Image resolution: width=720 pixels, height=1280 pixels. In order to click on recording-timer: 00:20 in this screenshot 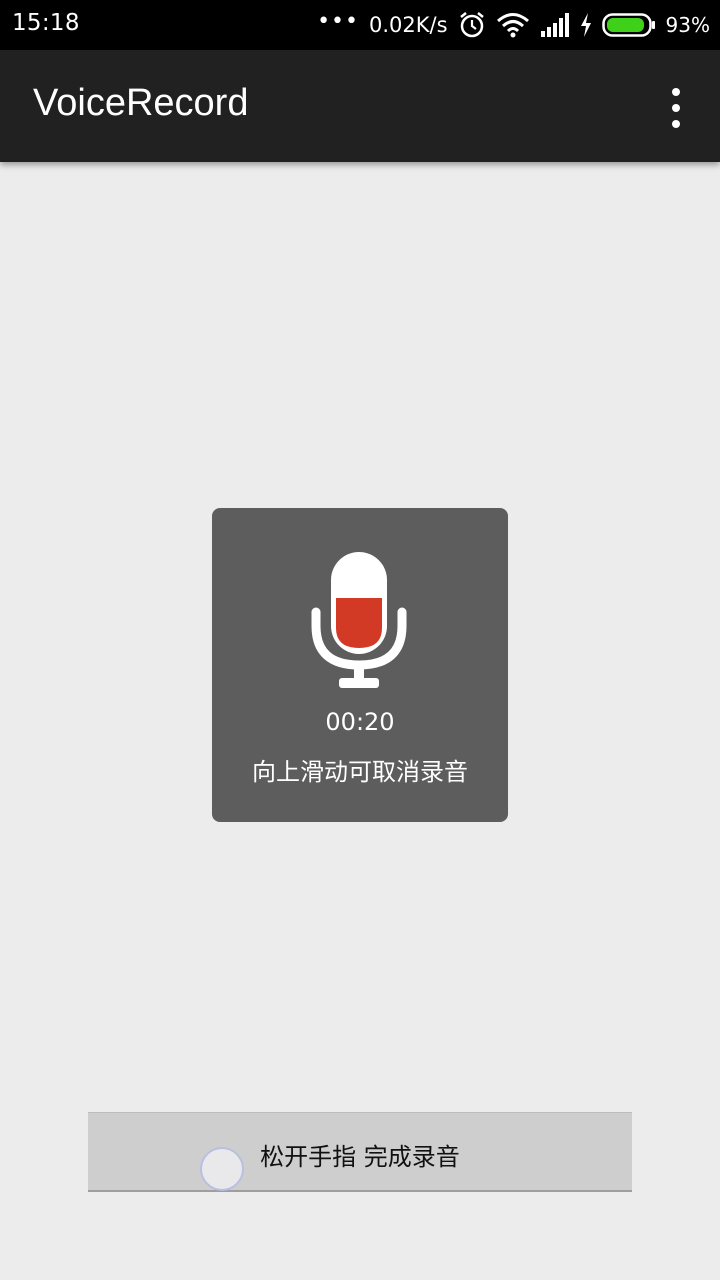, I will do `click(360, 722)`.